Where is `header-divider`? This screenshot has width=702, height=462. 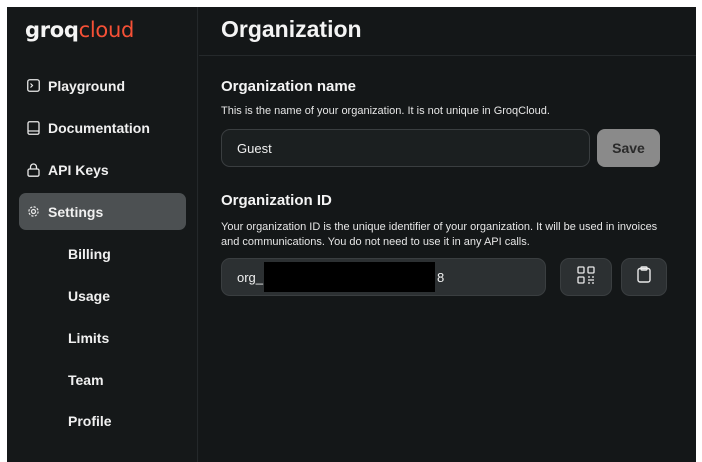 header-divider is located at coordinates (447, 55).